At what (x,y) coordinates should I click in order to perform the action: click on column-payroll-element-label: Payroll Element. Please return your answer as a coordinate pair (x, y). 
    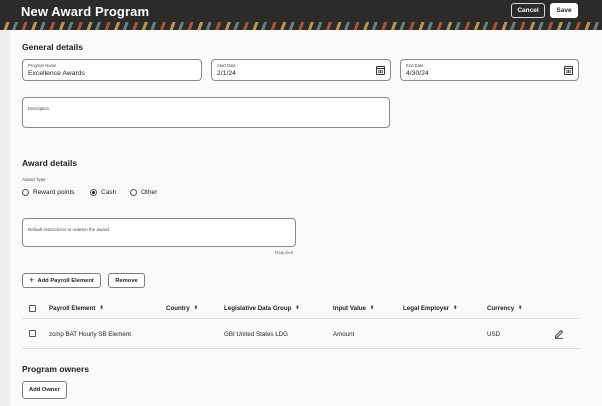
    Looking at the image, I should click on (72, 308).